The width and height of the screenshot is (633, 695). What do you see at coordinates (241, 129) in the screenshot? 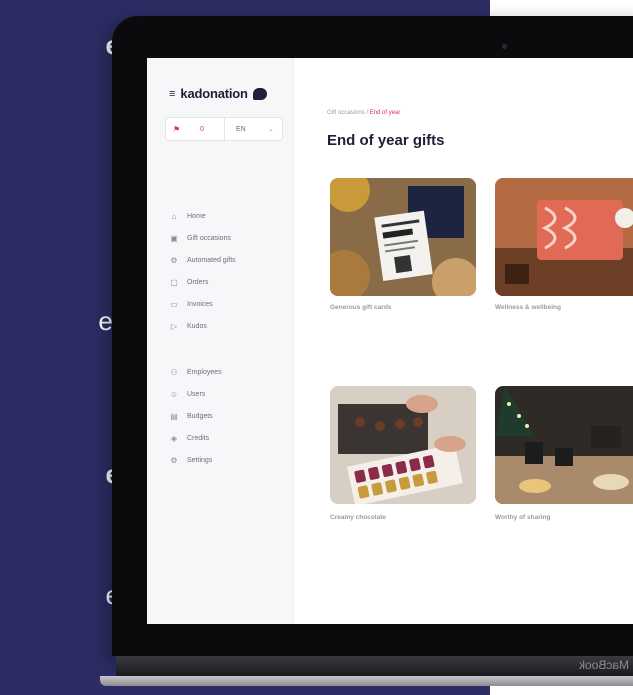
I see `language-selector: EN` at bounding box center [241, 129].